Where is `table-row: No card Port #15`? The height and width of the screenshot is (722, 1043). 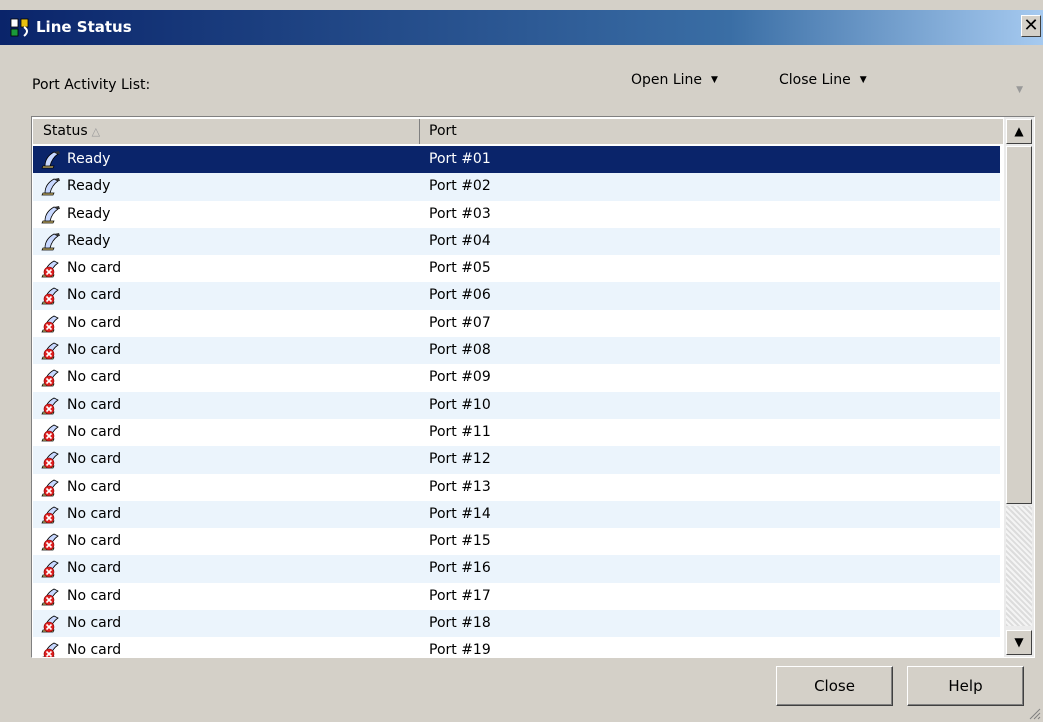 table-row: No card Port #15 is located at coordinates (516, 541).